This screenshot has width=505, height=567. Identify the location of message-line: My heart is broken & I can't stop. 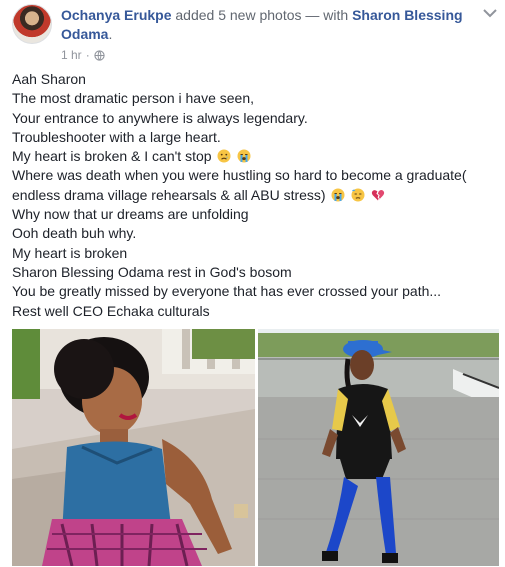
(112, 156).